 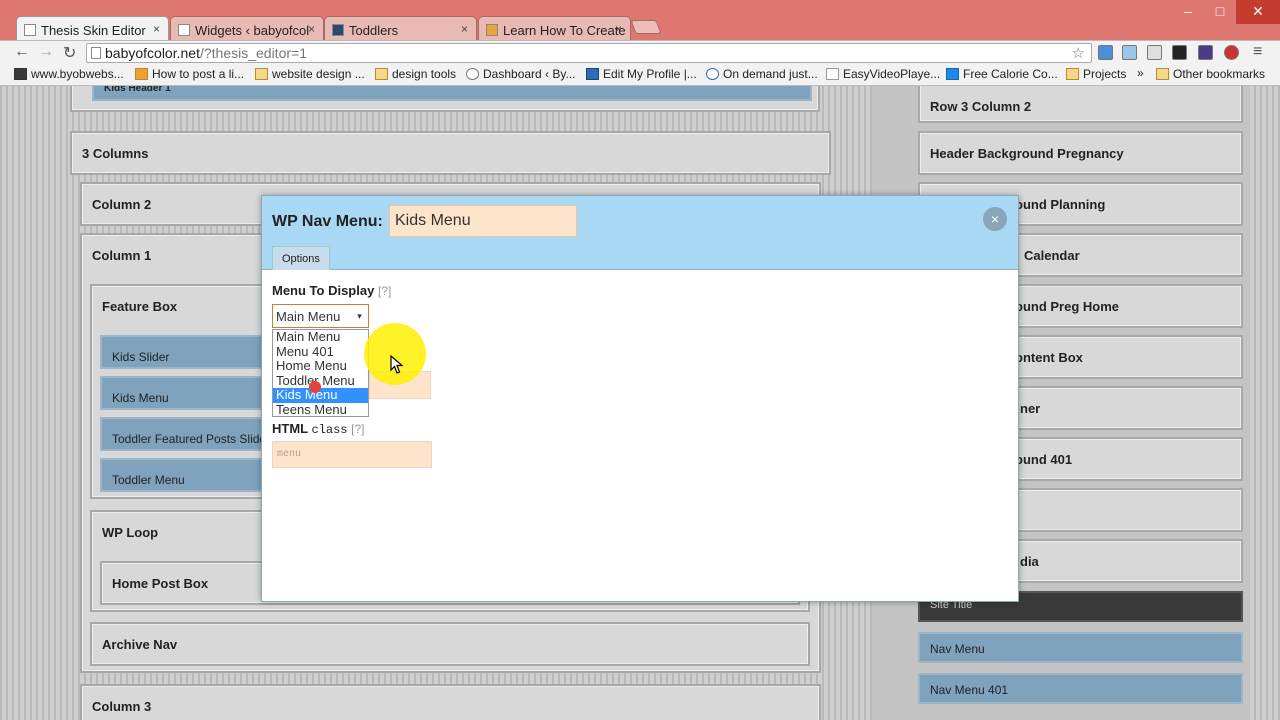 I want to click on box-column-3: Column 3, so click(x=450, y=702).